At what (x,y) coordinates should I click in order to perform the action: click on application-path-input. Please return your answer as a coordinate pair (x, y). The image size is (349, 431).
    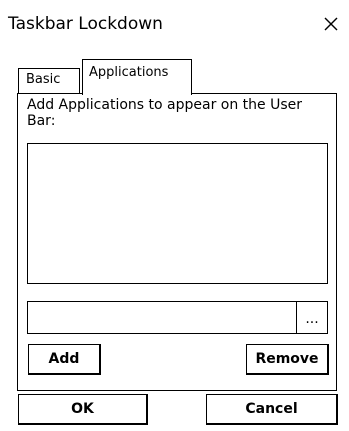
    Looking at the image, I should click on (162, 317).